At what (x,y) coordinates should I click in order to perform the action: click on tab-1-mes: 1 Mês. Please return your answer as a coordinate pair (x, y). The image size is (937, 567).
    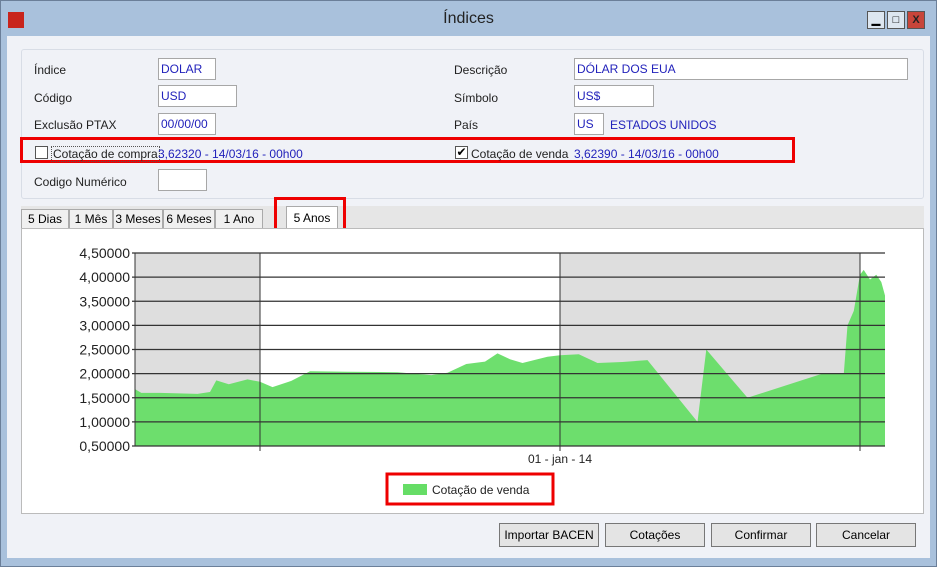
    Looking at the image, I should click on (91, 219).